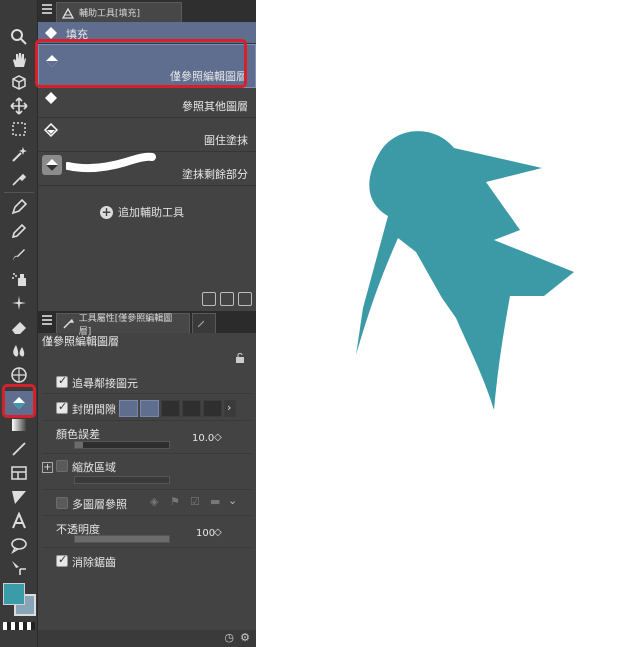  Describe the element at coordinates (215, 501) in the screenshot. I see `folder-icon: ▬` at that location.